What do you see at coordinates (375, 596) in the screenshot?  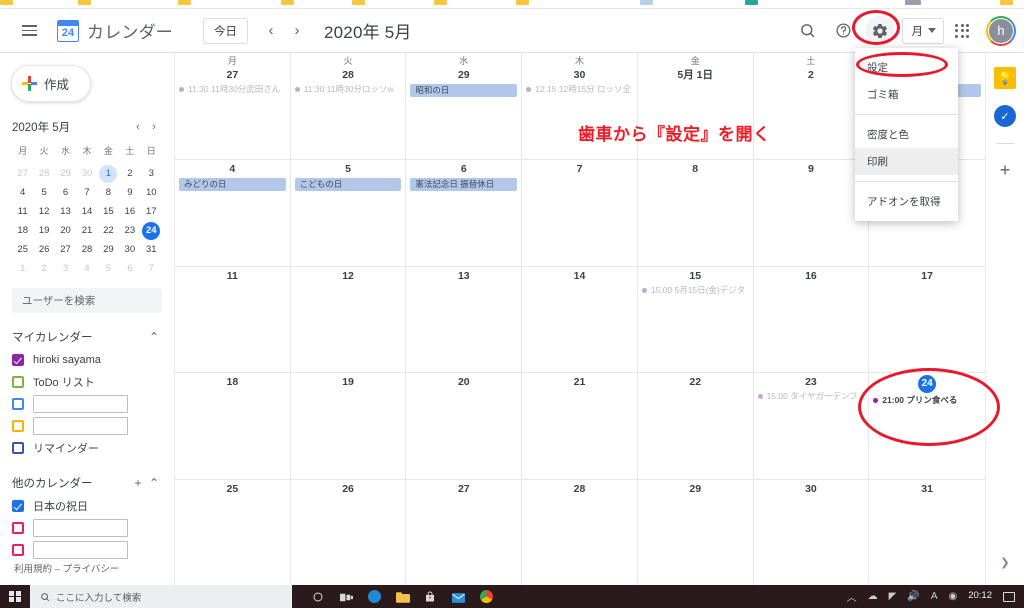 I see `edge-icon` at bounding box center [375, 596].